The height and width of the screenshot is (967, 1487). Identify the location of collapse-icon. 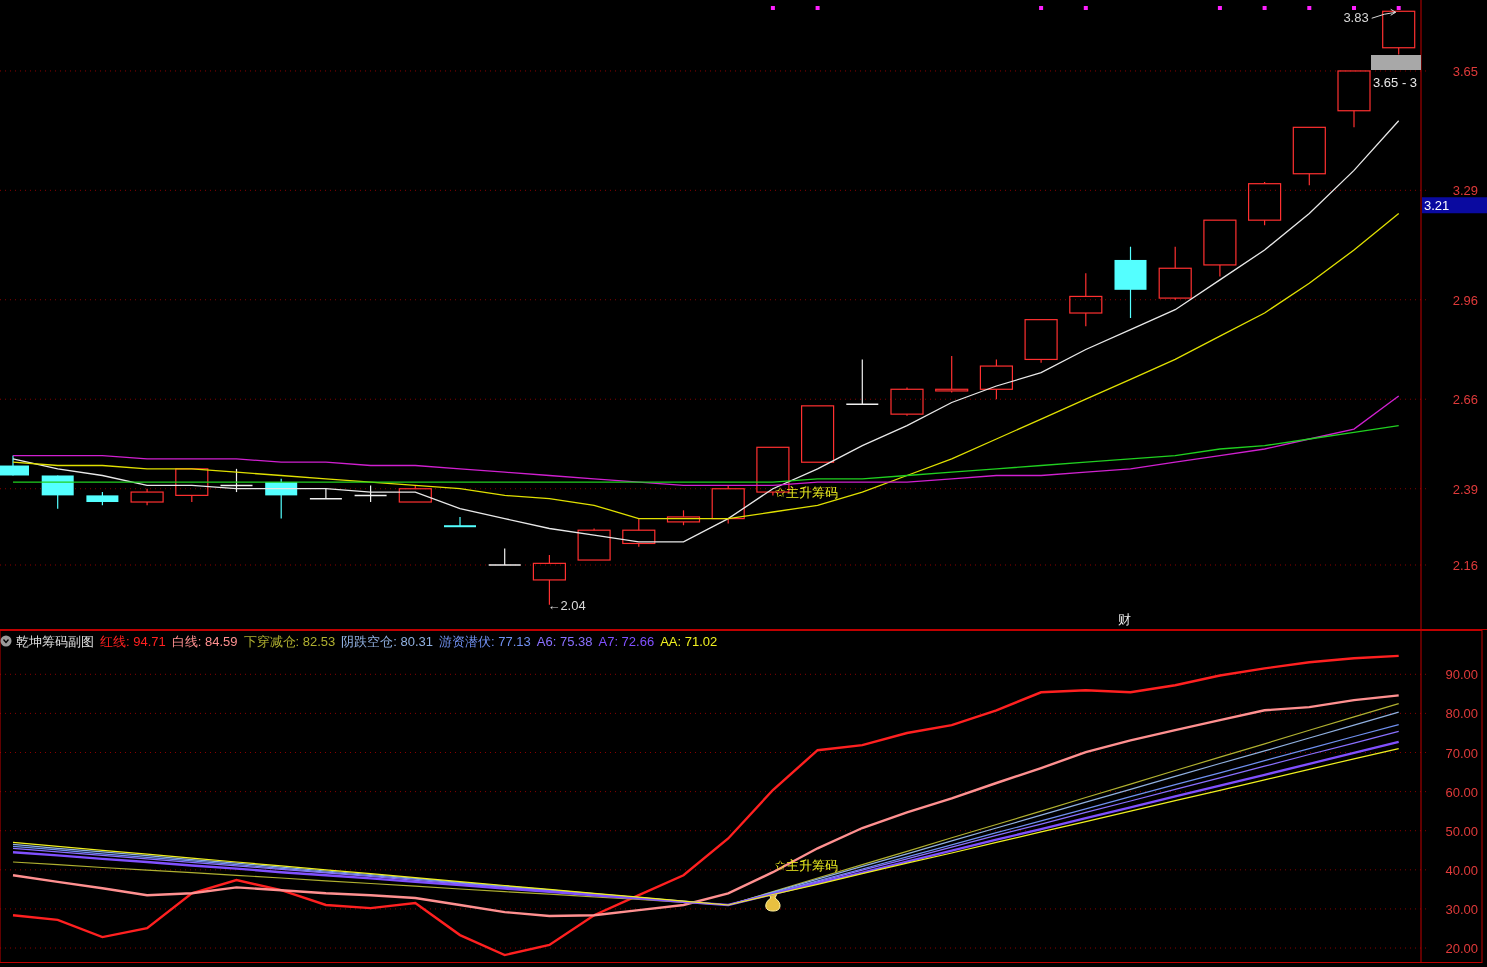
(6, 641).